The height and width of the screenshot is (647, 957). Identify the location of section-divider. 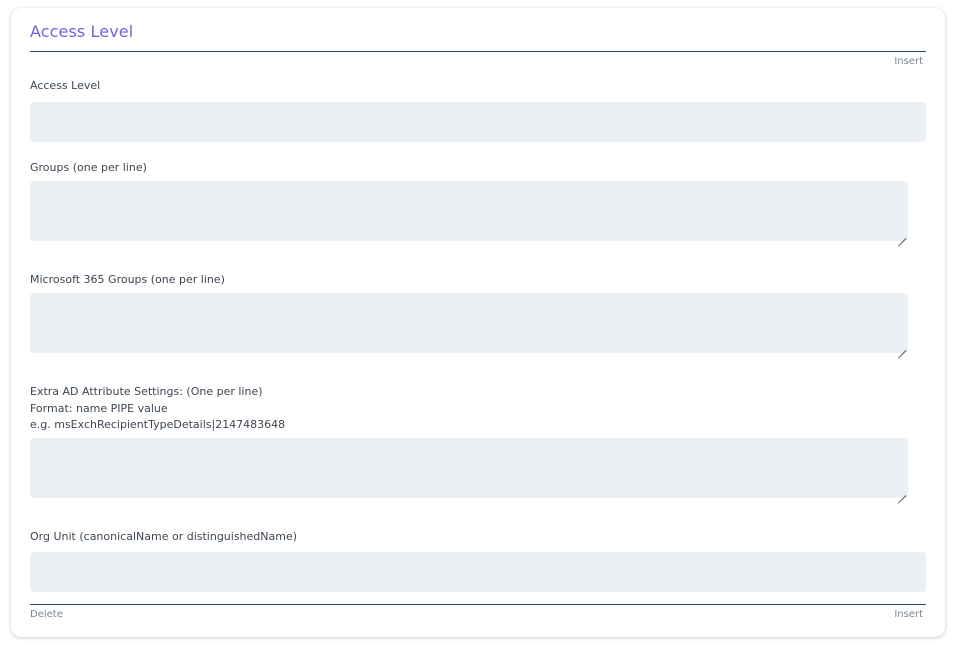
(478, 51).